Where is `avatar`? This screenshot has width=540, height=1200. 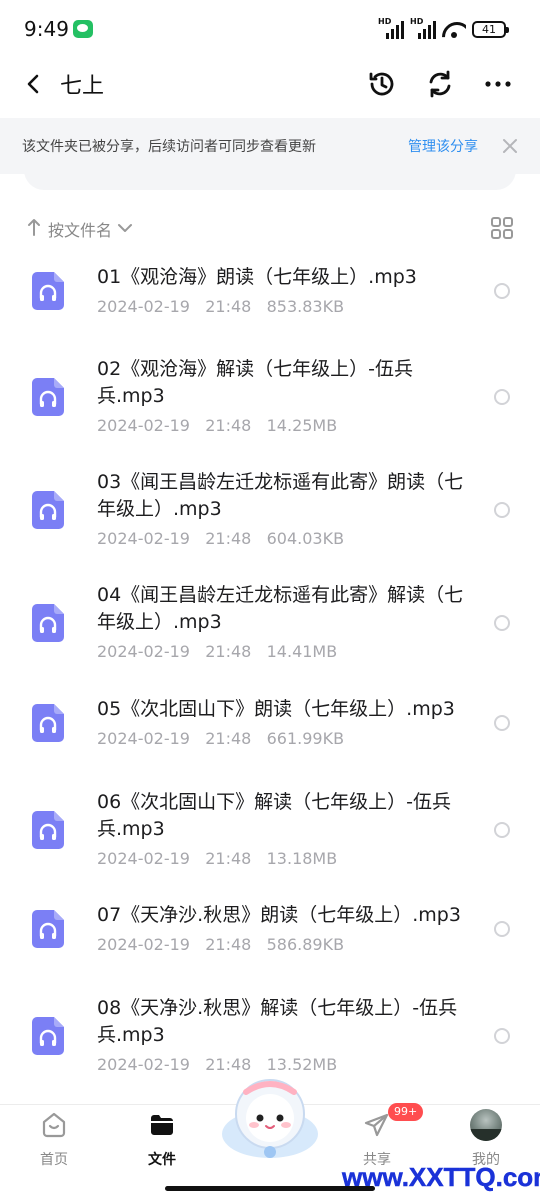
avatar is located at coordinates (486, 1125).